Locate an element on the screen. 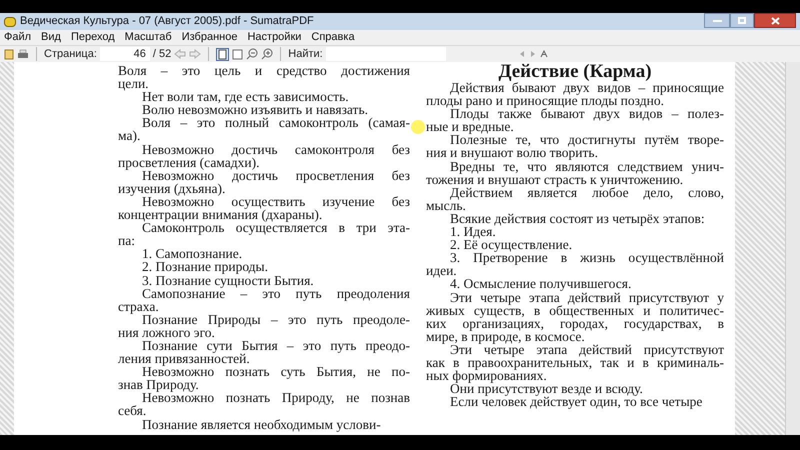  folder-icon is located at coordinates (9, 54).